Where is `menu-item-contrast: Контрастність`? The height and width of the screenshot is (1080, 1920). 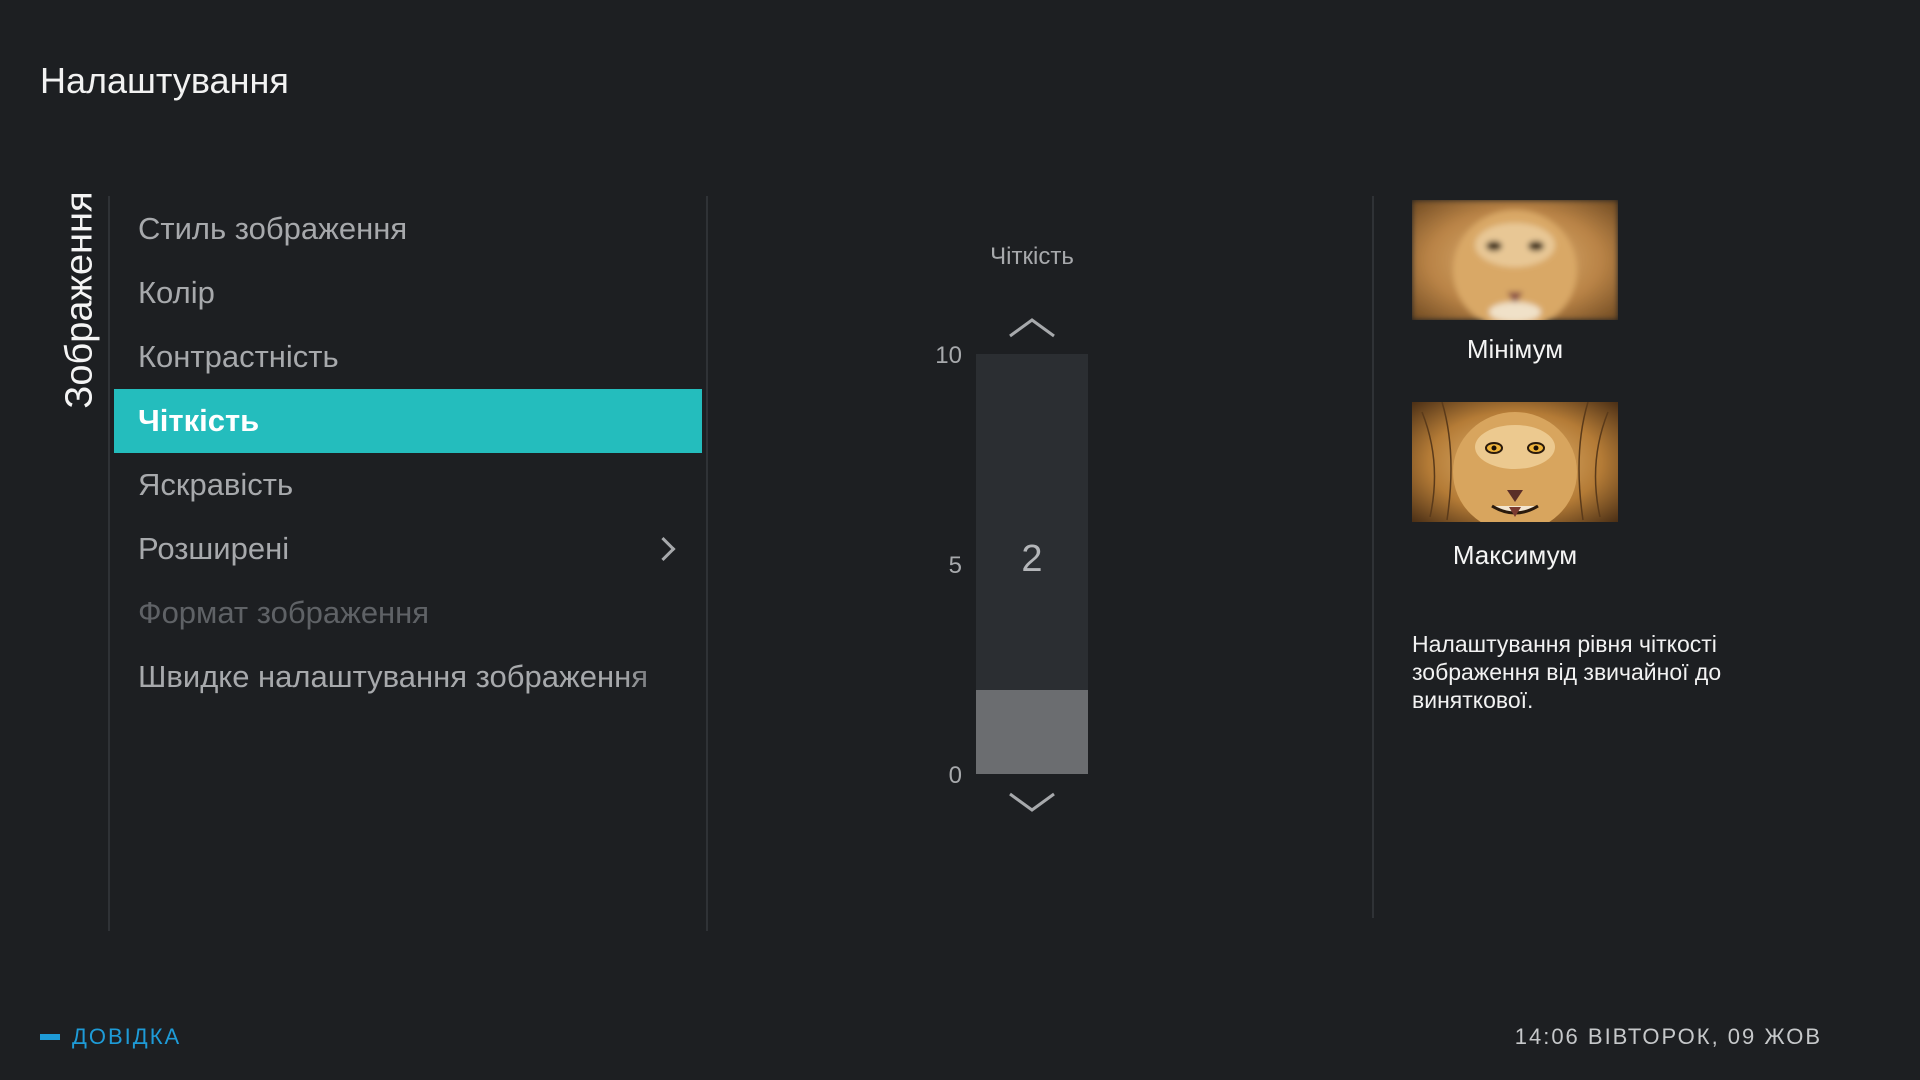 menu-item-contrast: Контрастність is located at coordinates (408, 357).